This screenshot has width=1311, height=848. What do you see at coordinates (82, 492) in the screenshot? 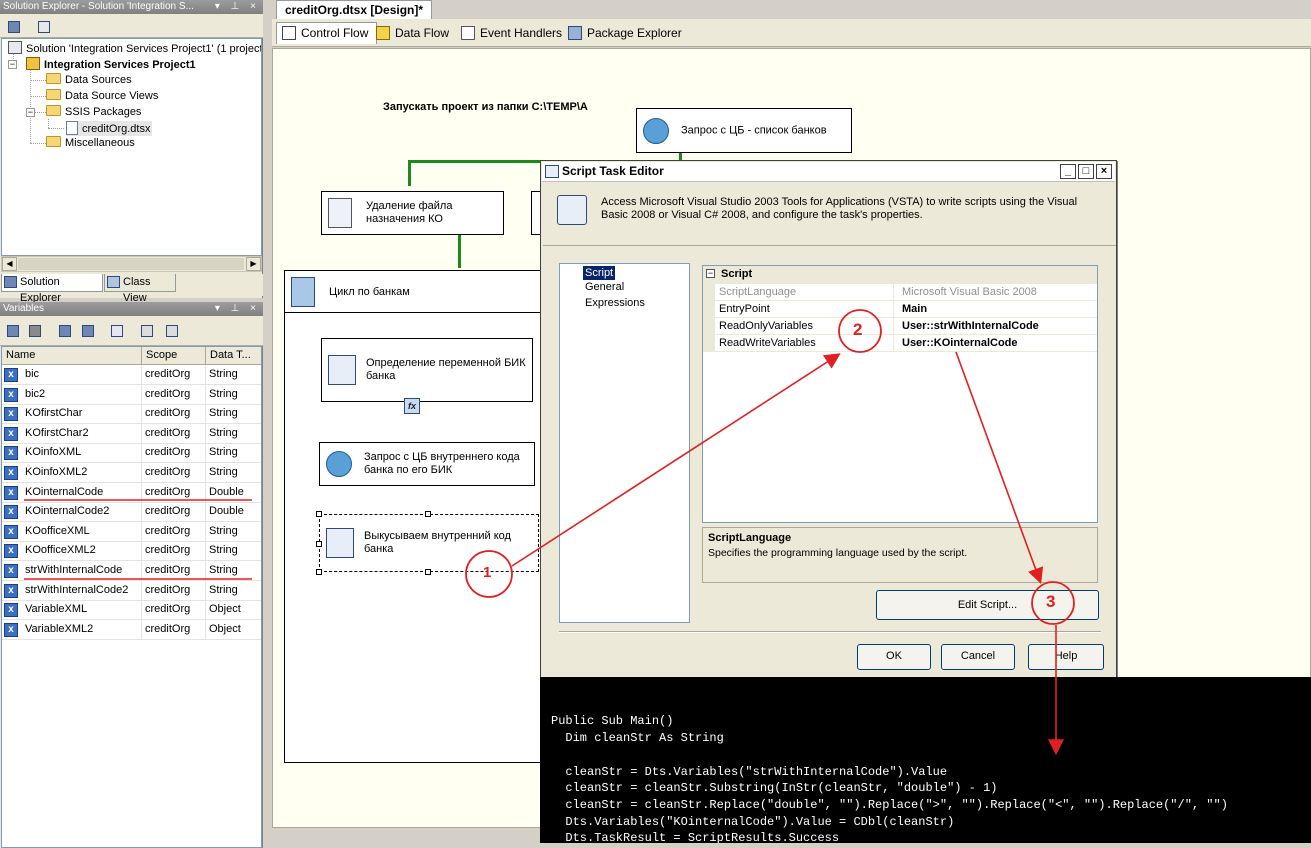
I see `variable-name: KOinternalCode` at bounding box center [82, 492].